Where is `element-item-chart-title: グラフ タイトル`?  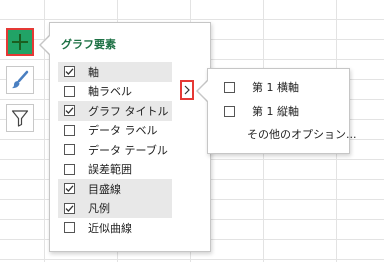 element-item-chart-title: グラフ タイトル is located at coordinates (115, 111).